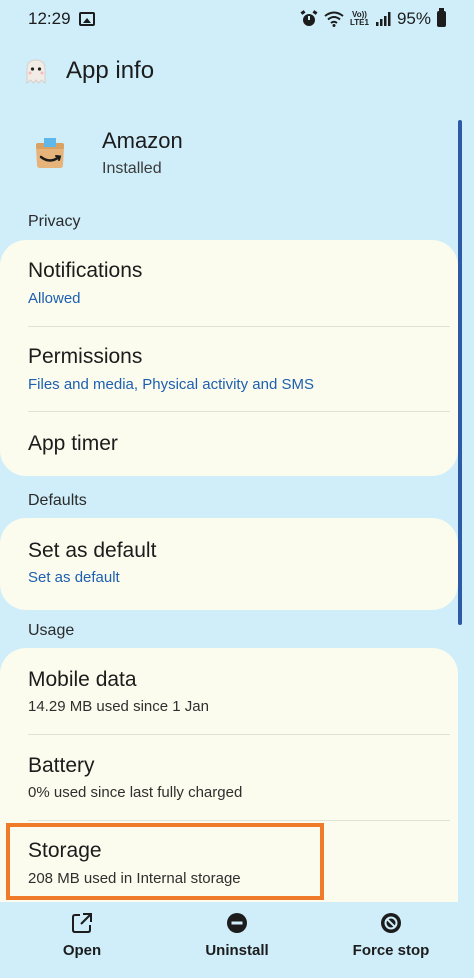 The height and width of the screenshot is (978, 474). What do you see at coordinates (229, 444) in the screenshot?
I see `list-item-app-timer: App timer` at bounding box center [229, 444].